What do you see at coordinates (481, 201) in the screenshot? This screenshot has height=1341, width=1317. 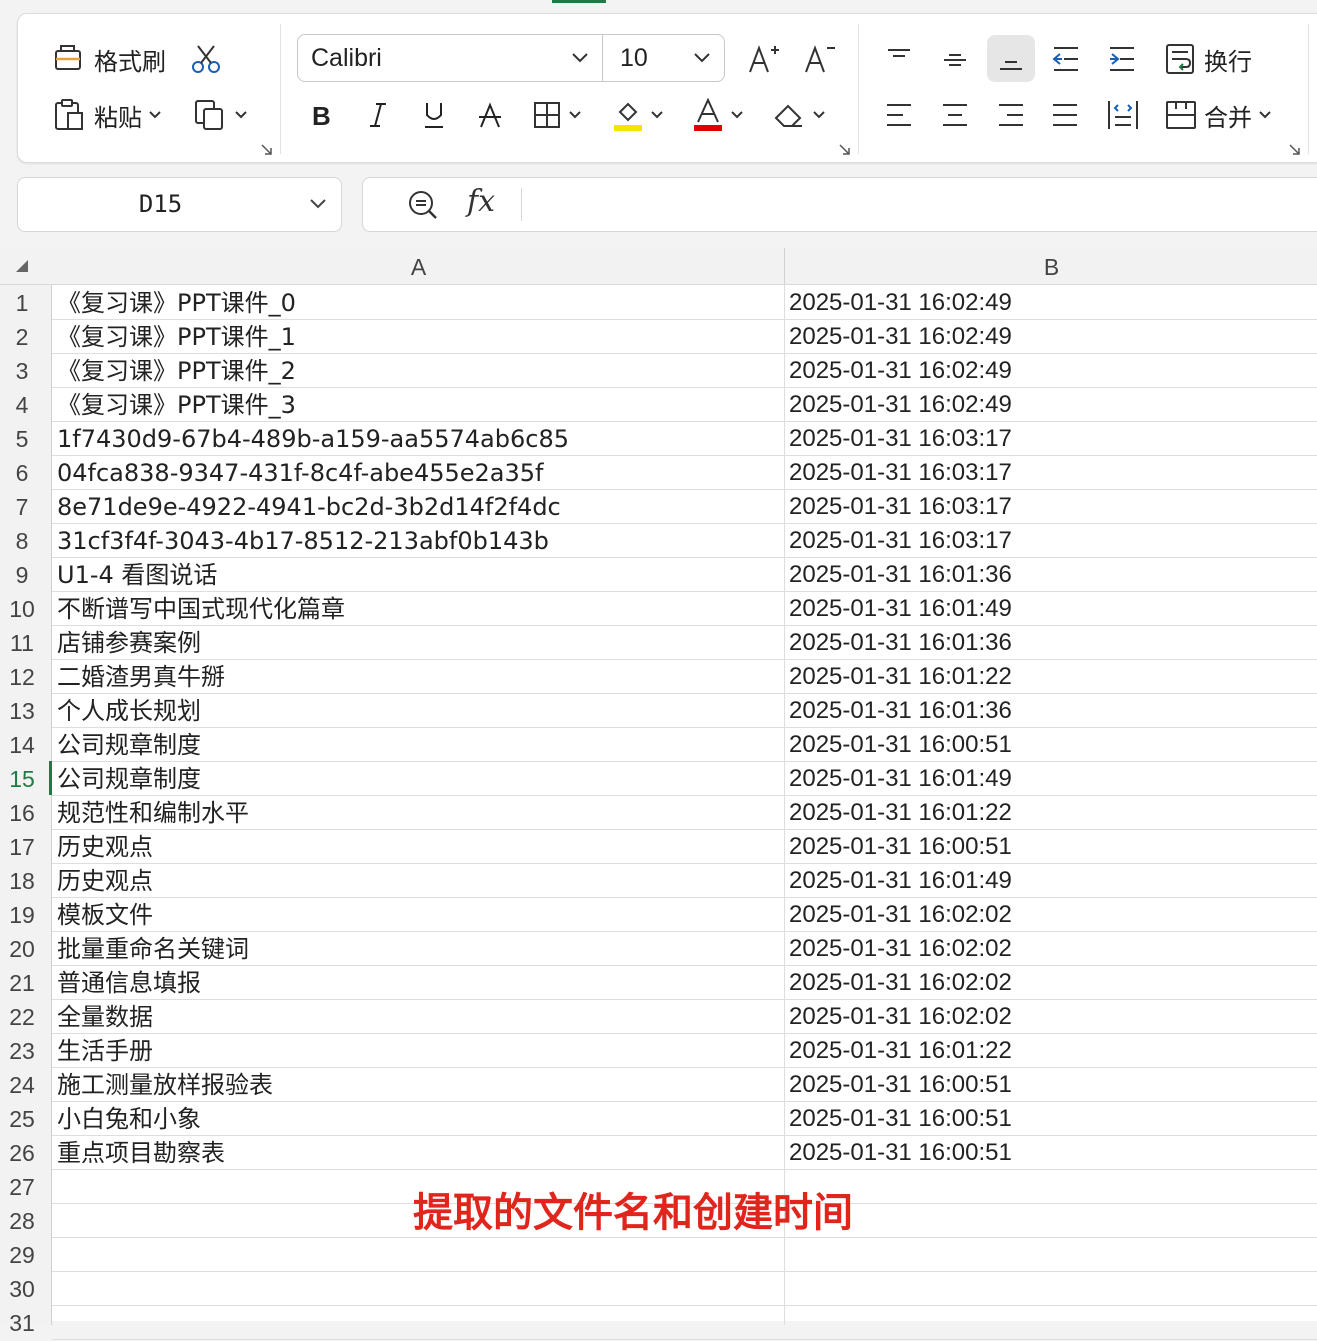 I see `fx-icon: fx` at bounding box center [481, 201].